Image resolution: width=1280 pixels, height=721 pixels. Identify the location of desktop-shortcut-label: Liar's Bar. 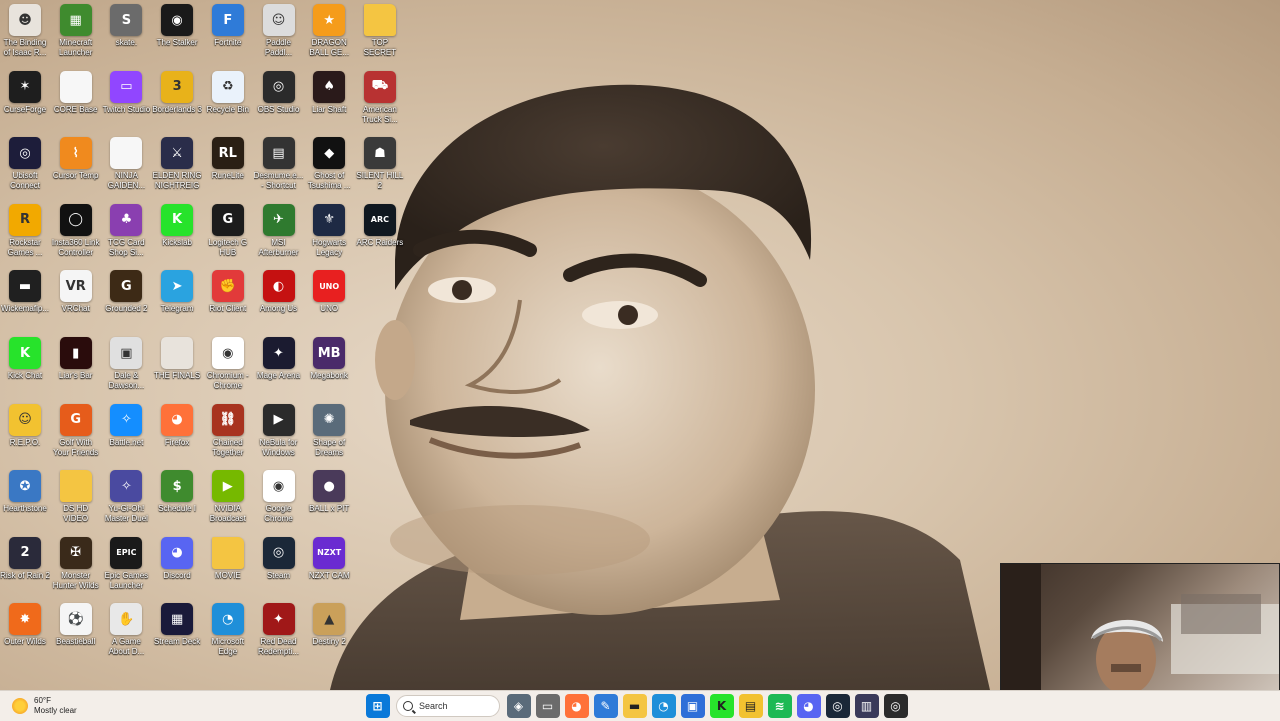
(75, 375).